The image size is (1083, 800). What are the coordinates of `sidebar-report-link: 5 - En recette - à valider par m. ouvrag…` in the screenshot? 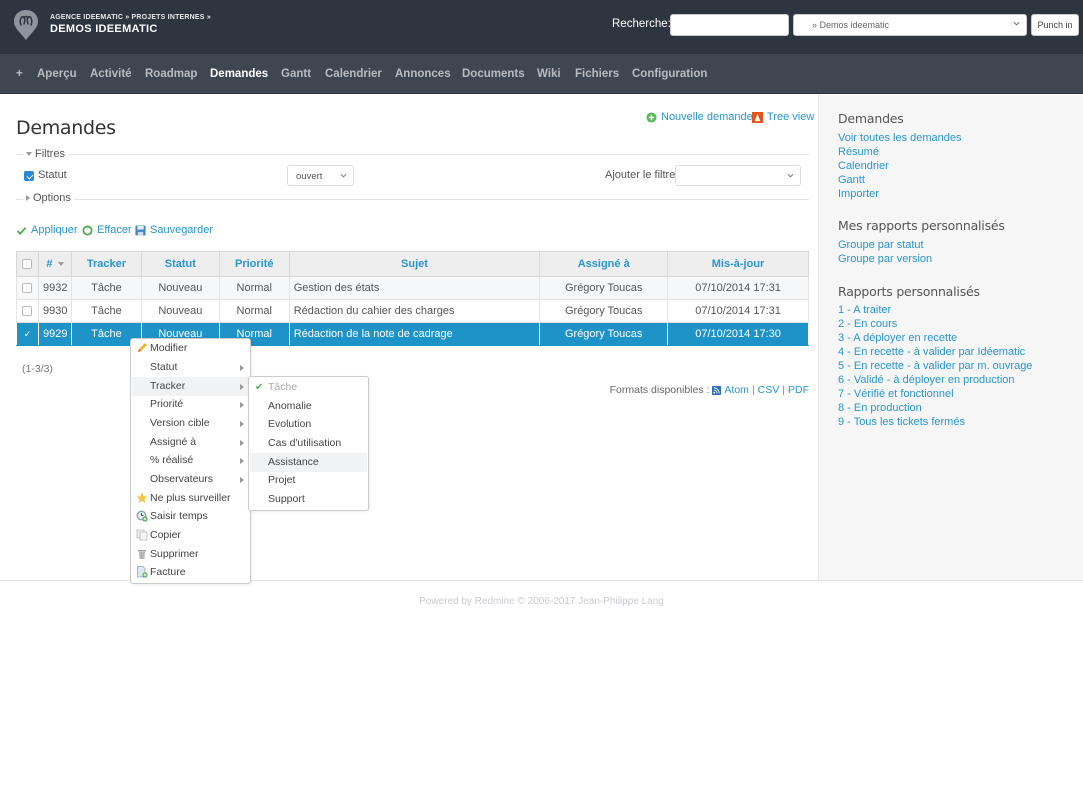 It's located at (935, 366).